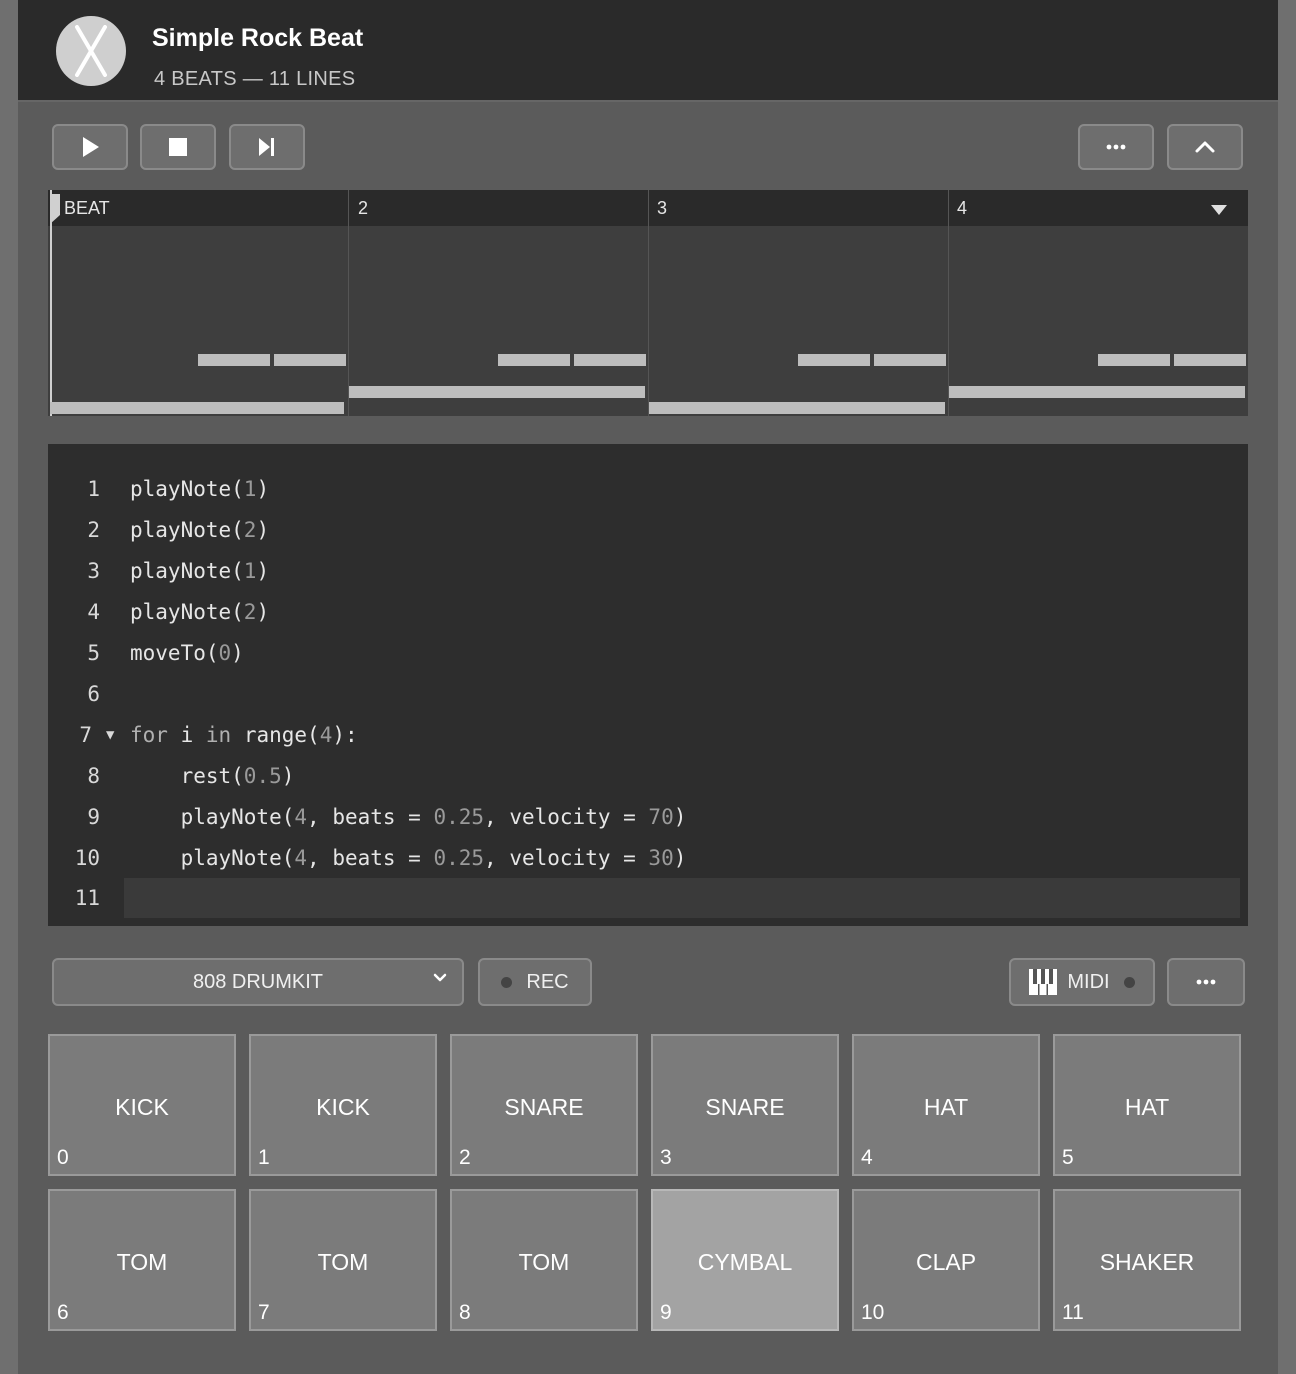 The width and height of the screenshot is (1296, 1374). What do you see at coordinates (1219, 210) in the screenshot?
I see `timeline-dropdown-icon` at bounding box center [1219, 210].